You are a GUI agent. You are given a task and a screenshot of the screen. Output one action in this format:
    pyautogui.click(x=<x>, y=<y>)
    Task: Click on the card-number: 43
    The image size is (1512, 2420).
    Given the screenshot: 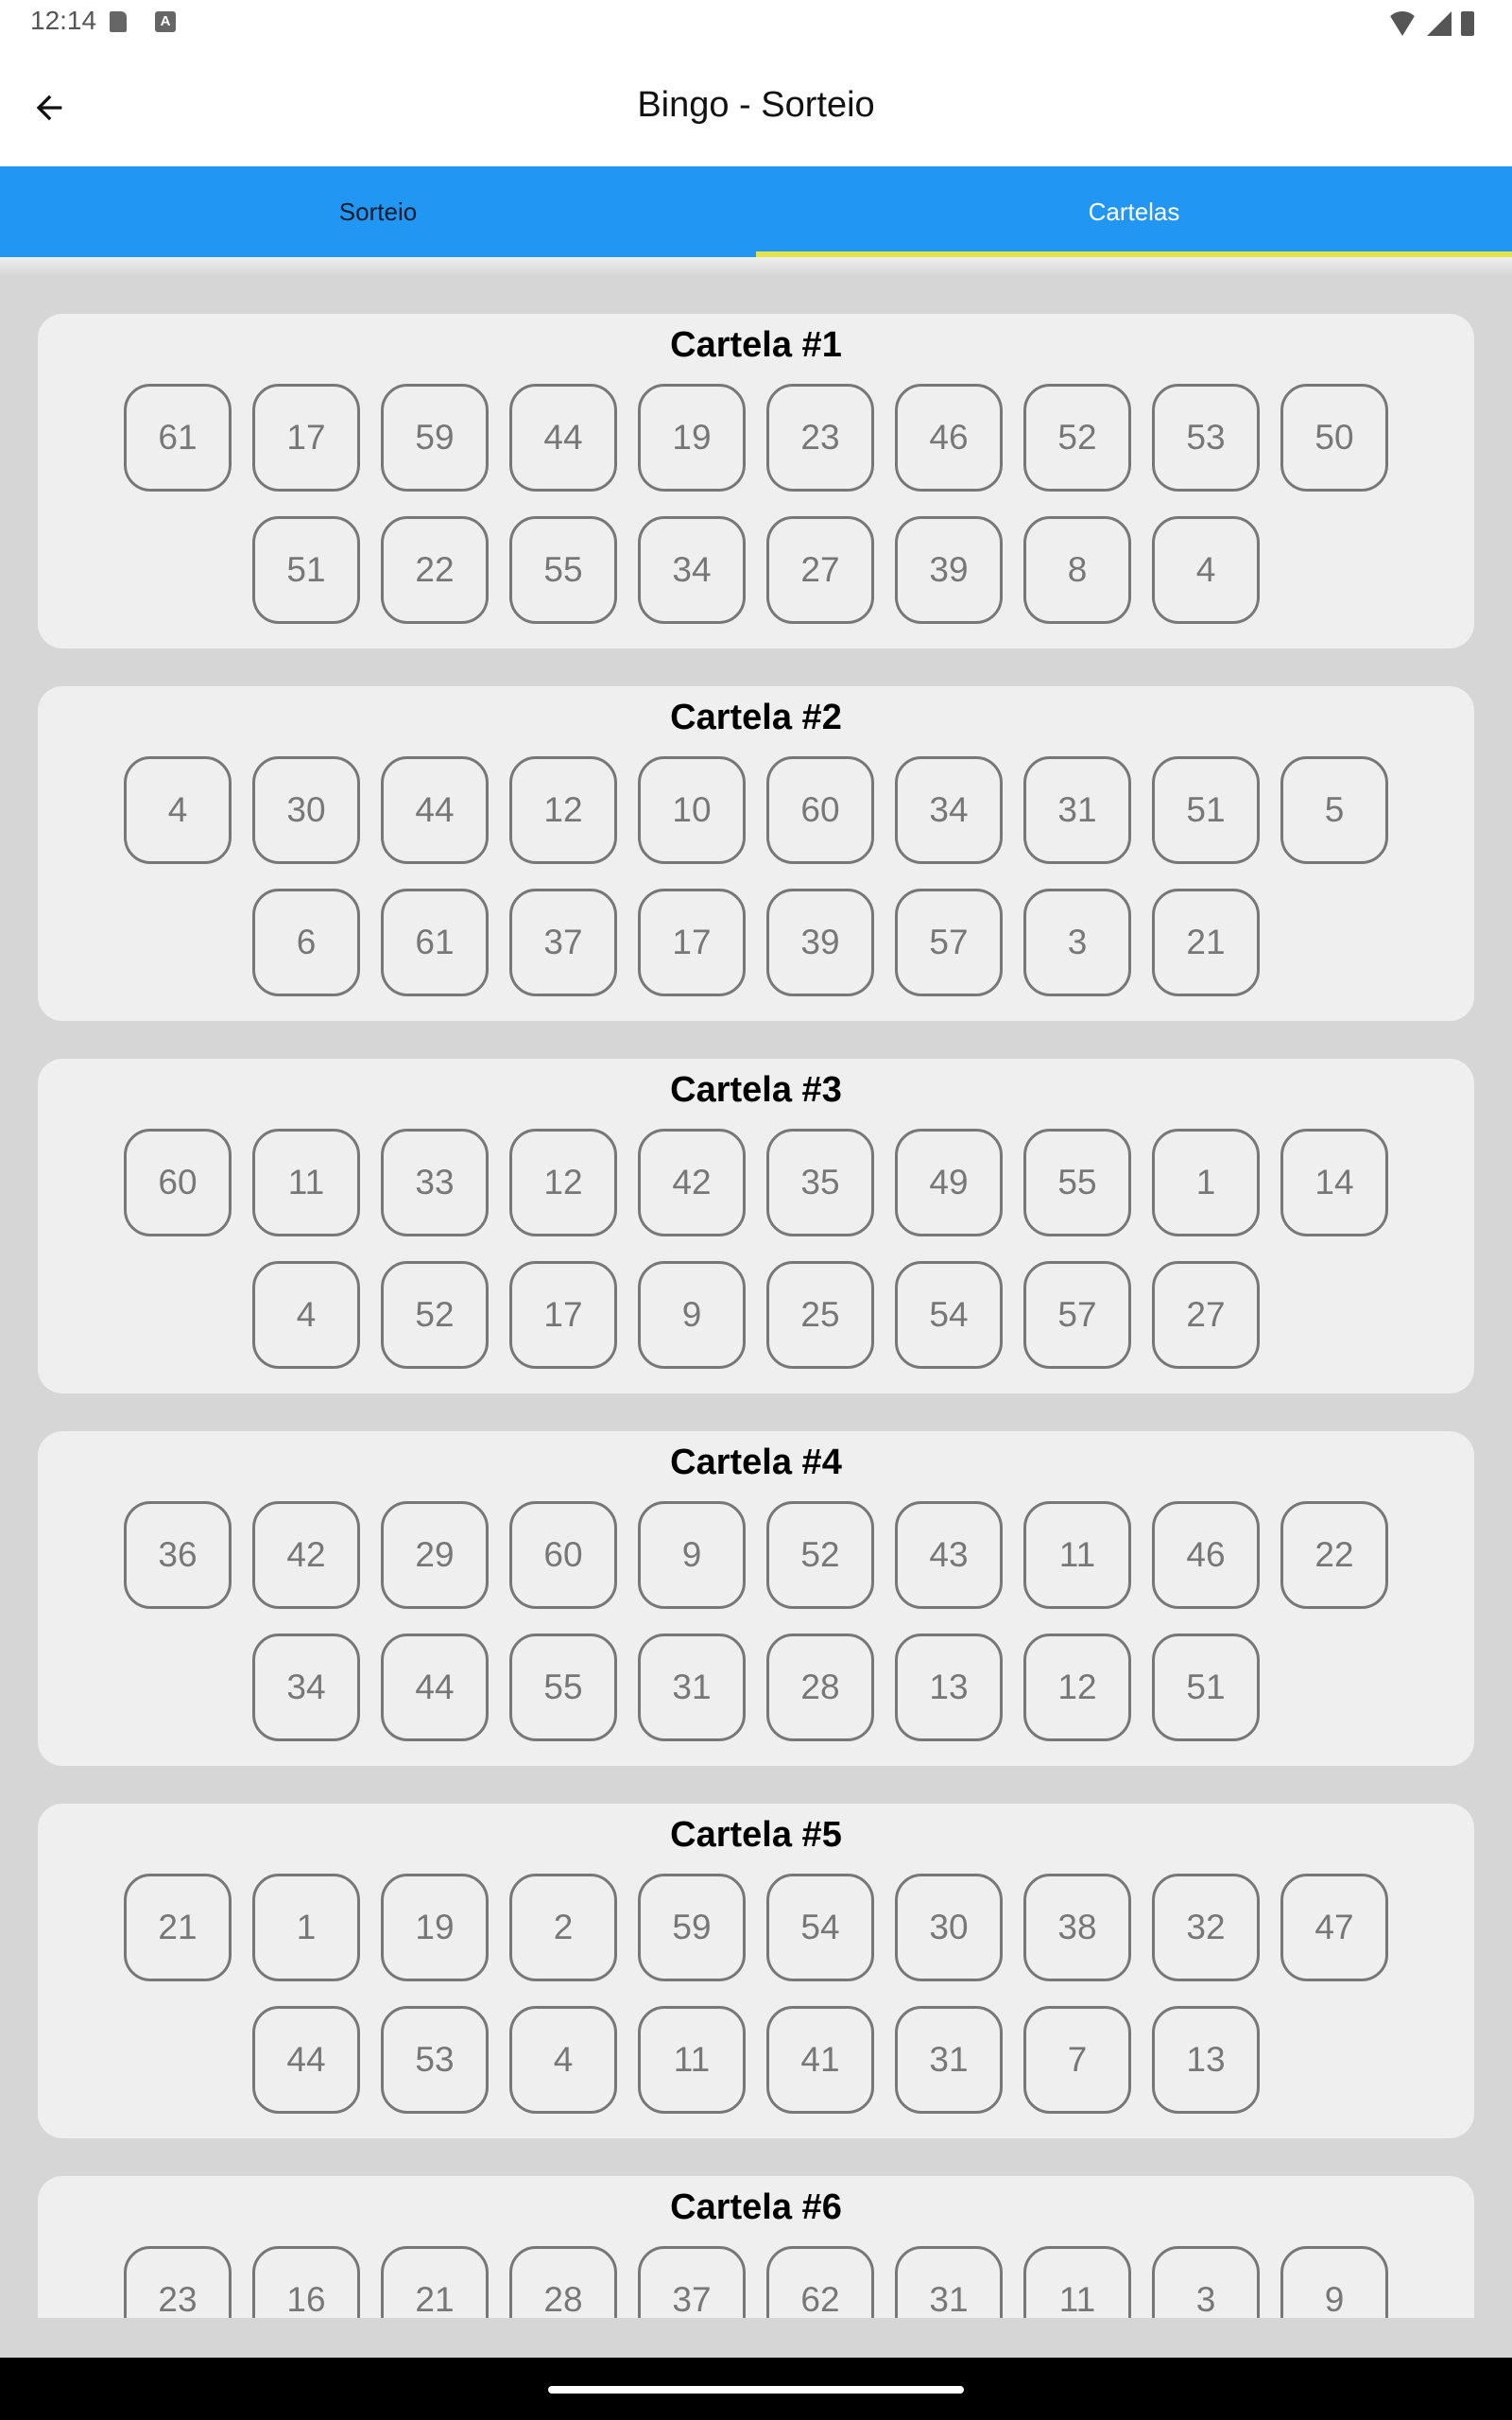 What is the action you would take?
    pyautogui.click(x=949, y=1555)
    